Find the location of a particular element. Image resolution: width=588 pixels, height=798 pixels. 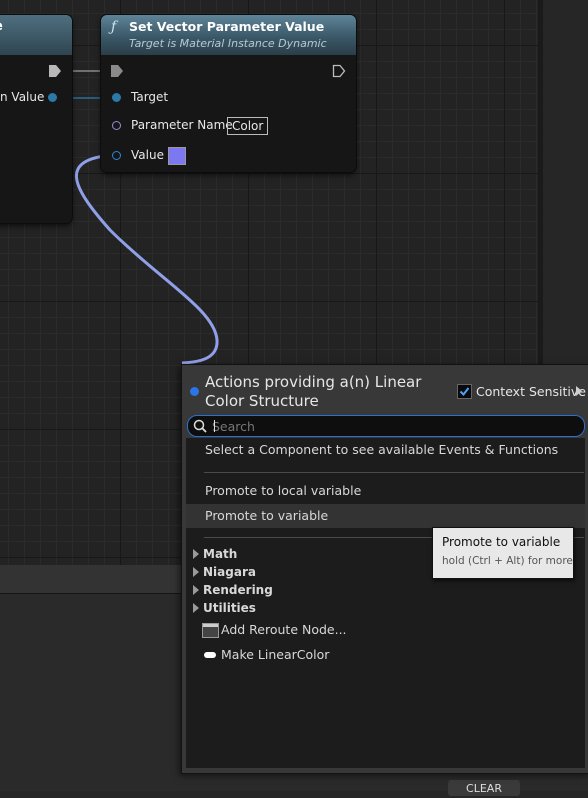

promote-to-local-variable-item: Promote to local variable is located at coordinates (385, 491).